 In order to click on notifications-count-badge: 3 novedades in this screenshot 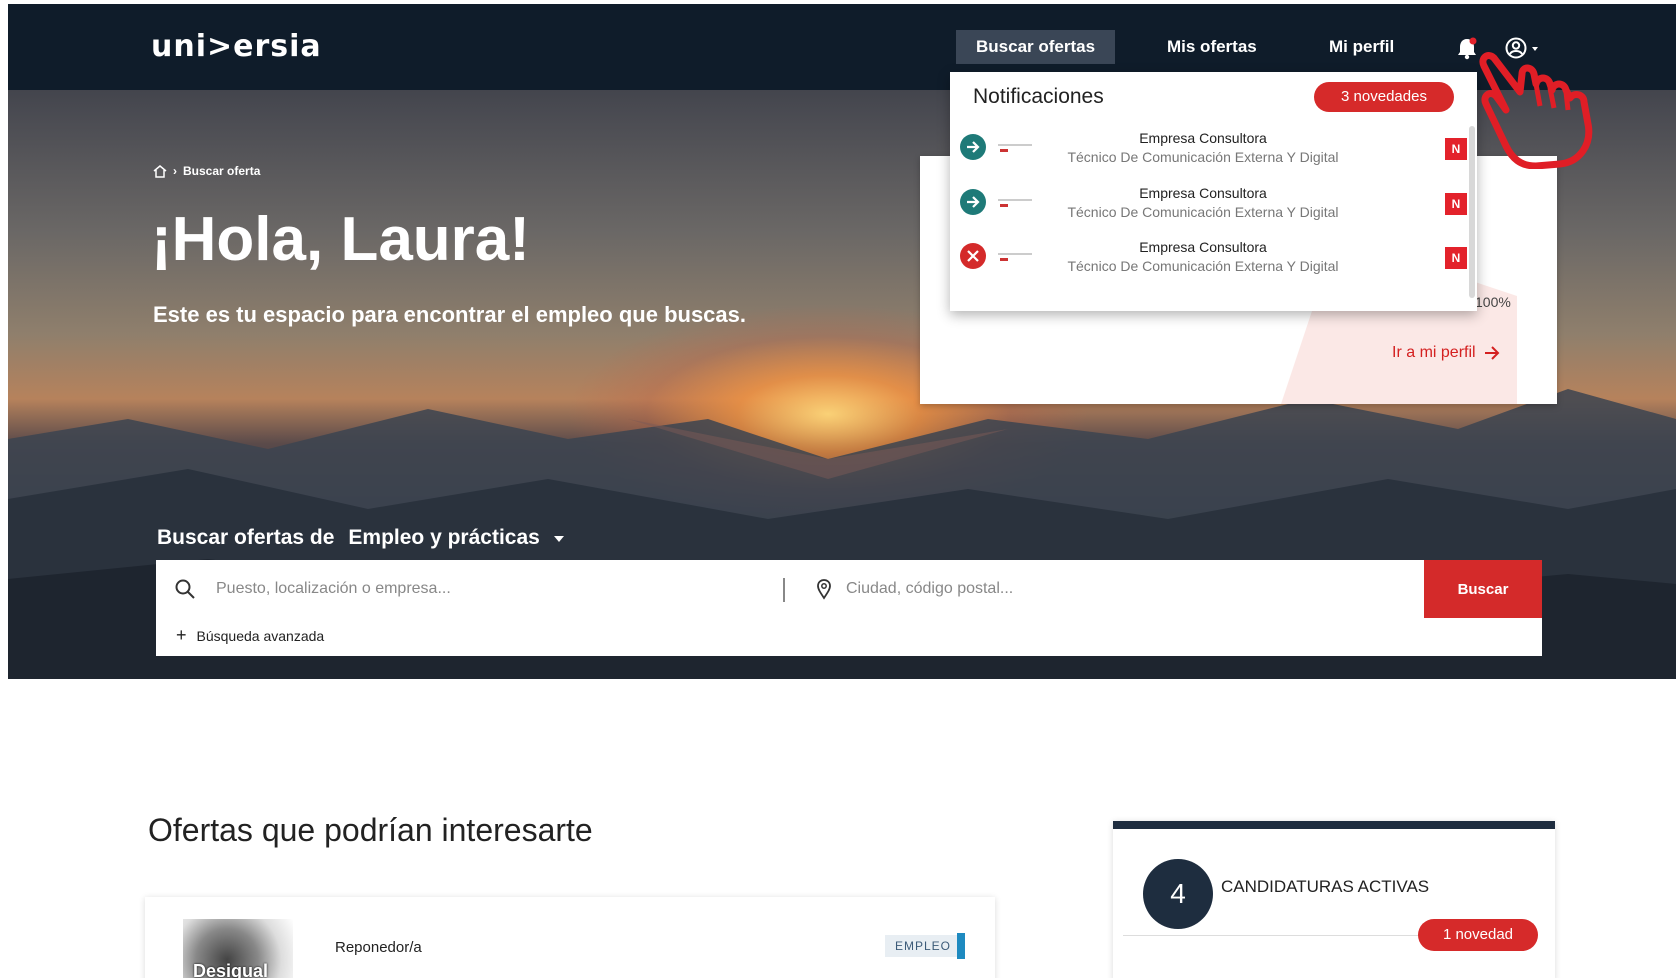, I will do `click(1384, 97)`.